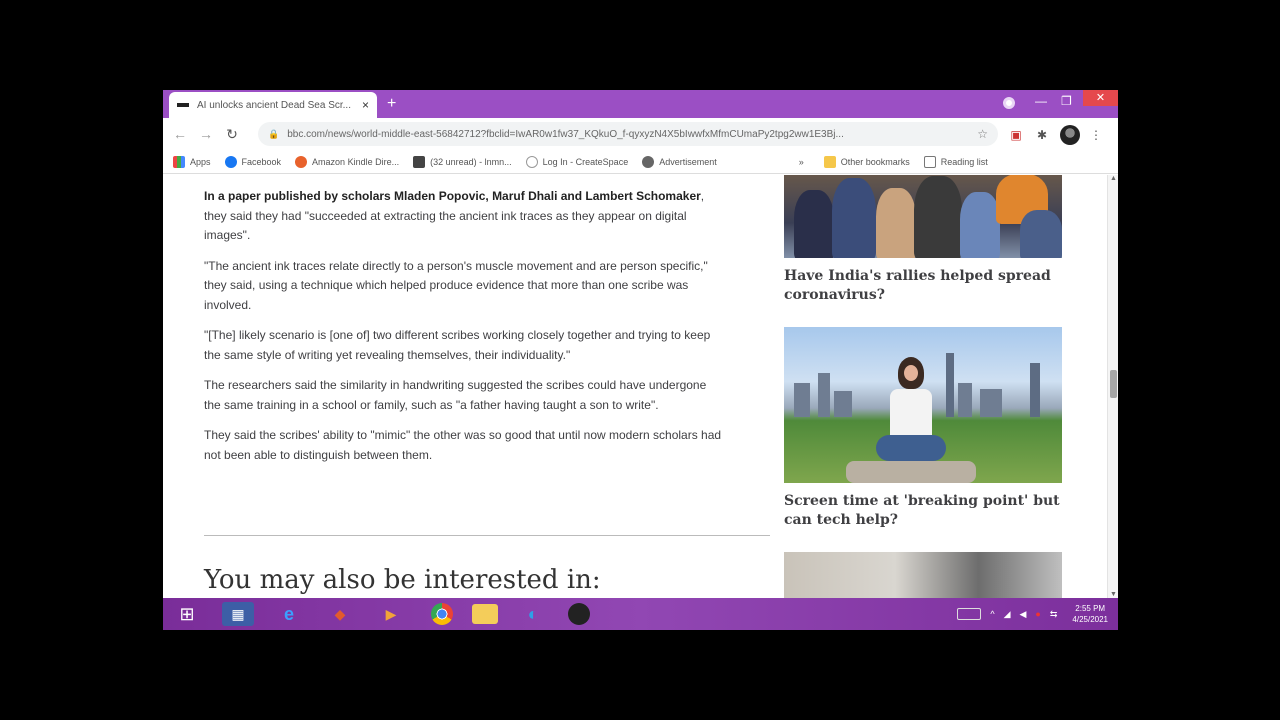 Image resolution: width=1280 pixels, height=720 pixels. Describe the element at coordinates (955, 161) in the screenshot. I see `bookmark-reading-list: Reading list` at that location.